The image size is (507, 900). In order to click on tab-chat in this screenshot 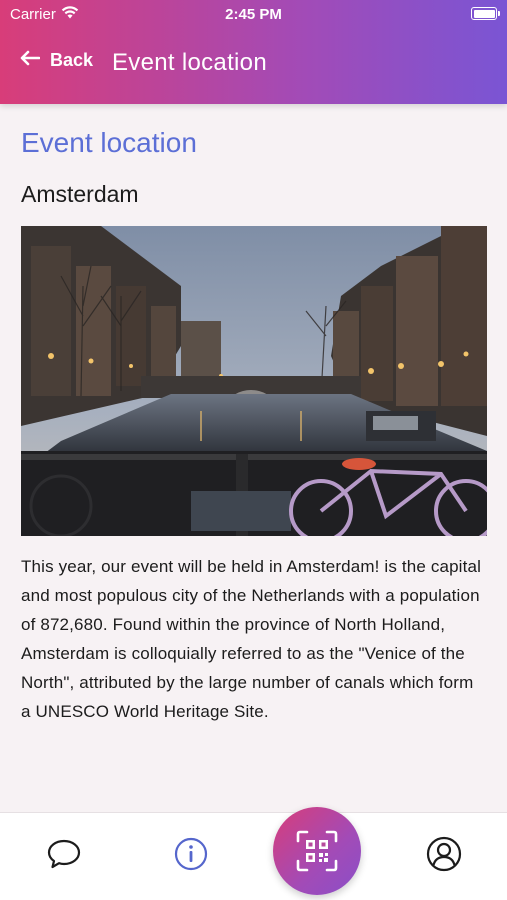, I will do `click(64, 854)`.